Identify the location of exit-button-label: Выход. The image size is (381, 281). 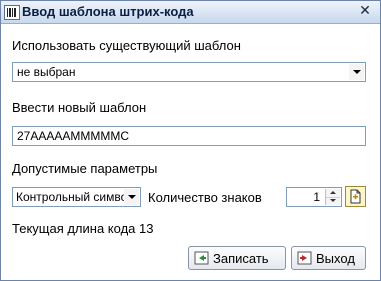
(335, 258).